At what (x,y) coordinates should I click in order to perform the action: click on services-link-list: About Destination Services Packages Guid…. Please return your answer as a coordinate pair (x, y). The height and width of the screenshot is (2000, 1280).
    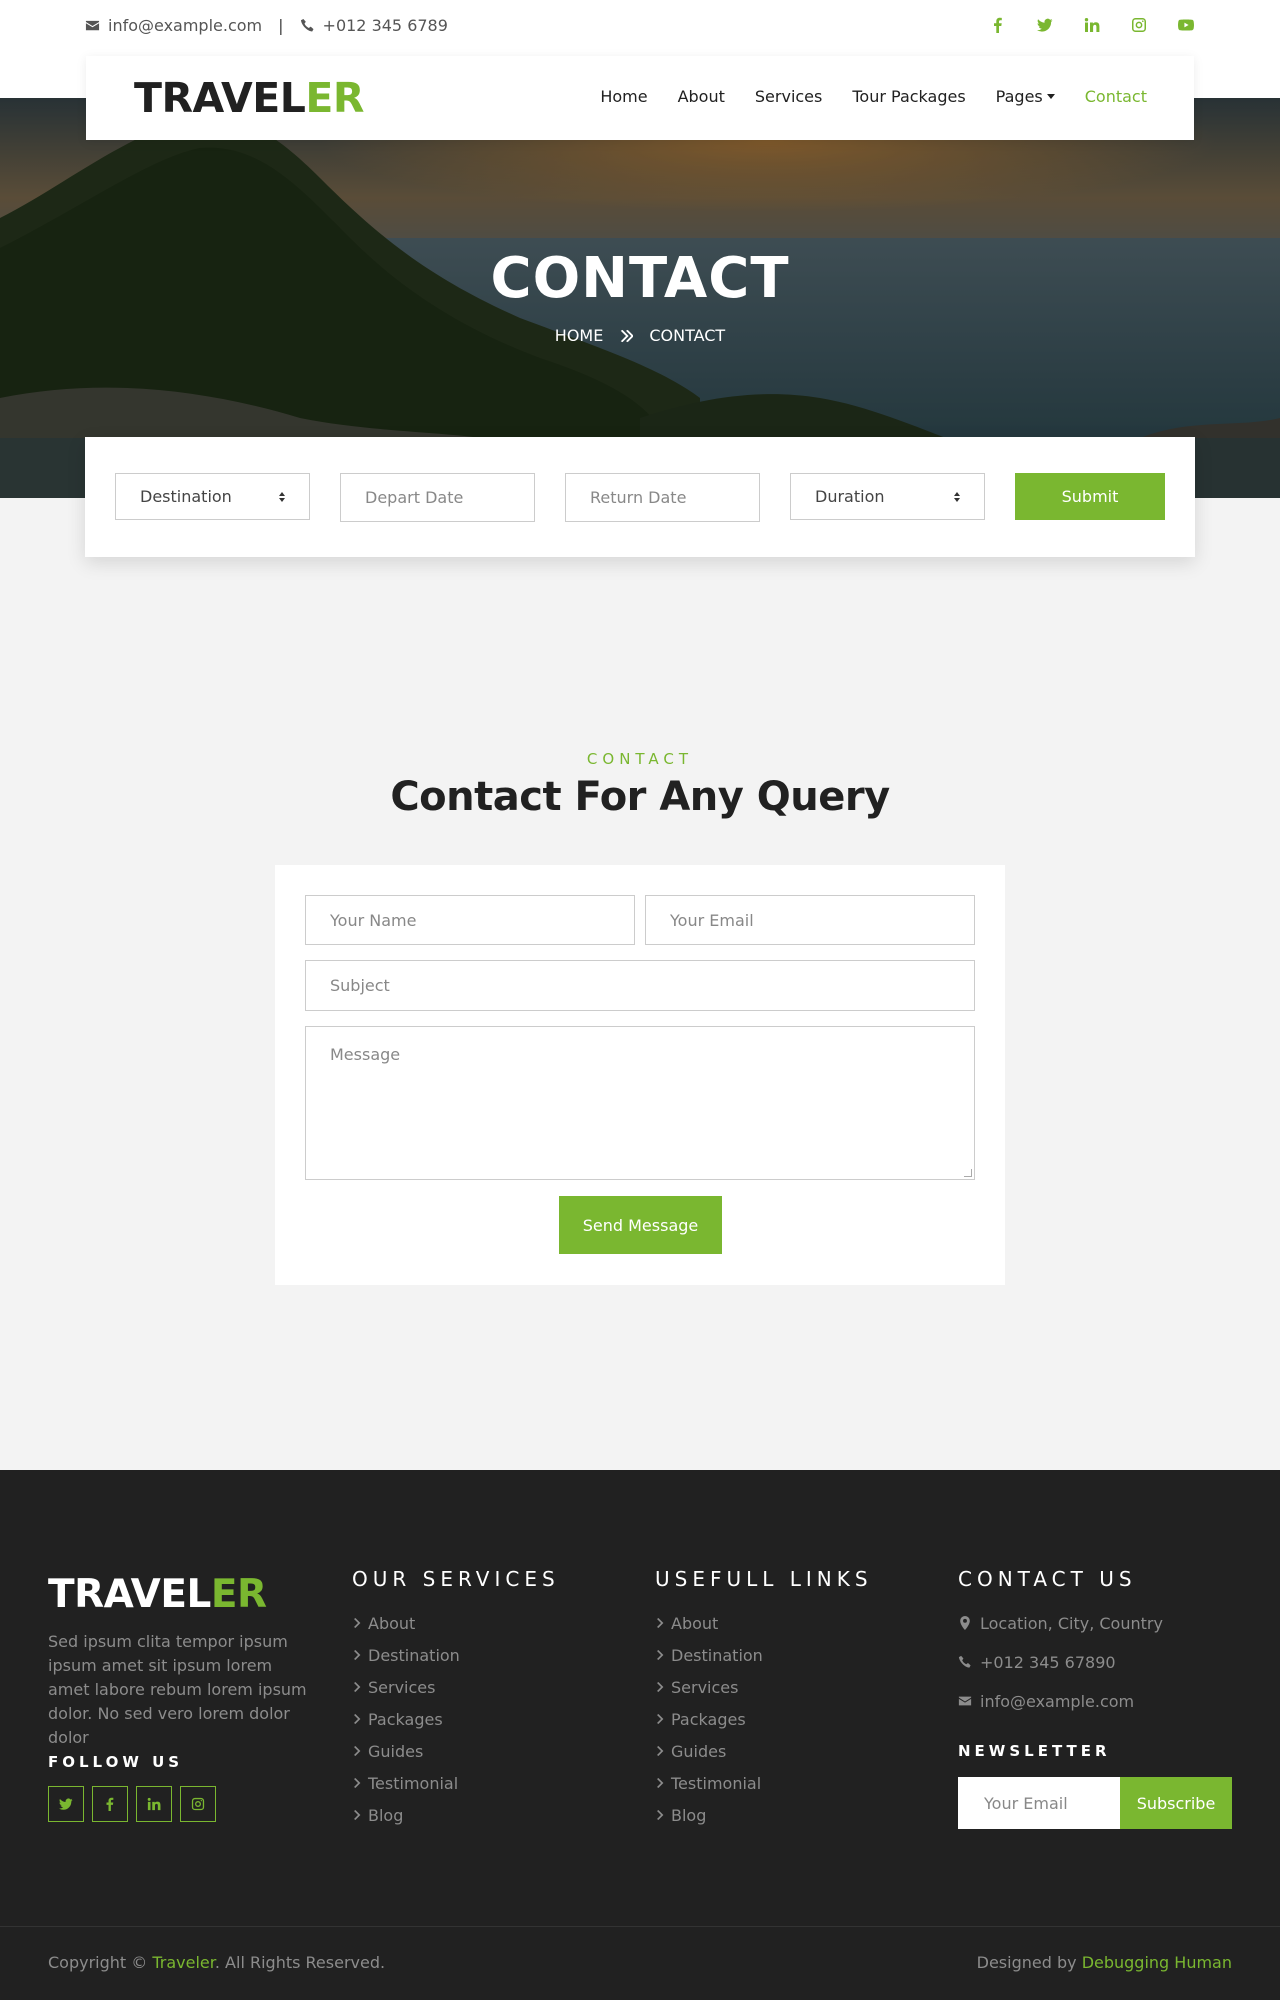
    Looking at the image, I should click on (406, 1719).